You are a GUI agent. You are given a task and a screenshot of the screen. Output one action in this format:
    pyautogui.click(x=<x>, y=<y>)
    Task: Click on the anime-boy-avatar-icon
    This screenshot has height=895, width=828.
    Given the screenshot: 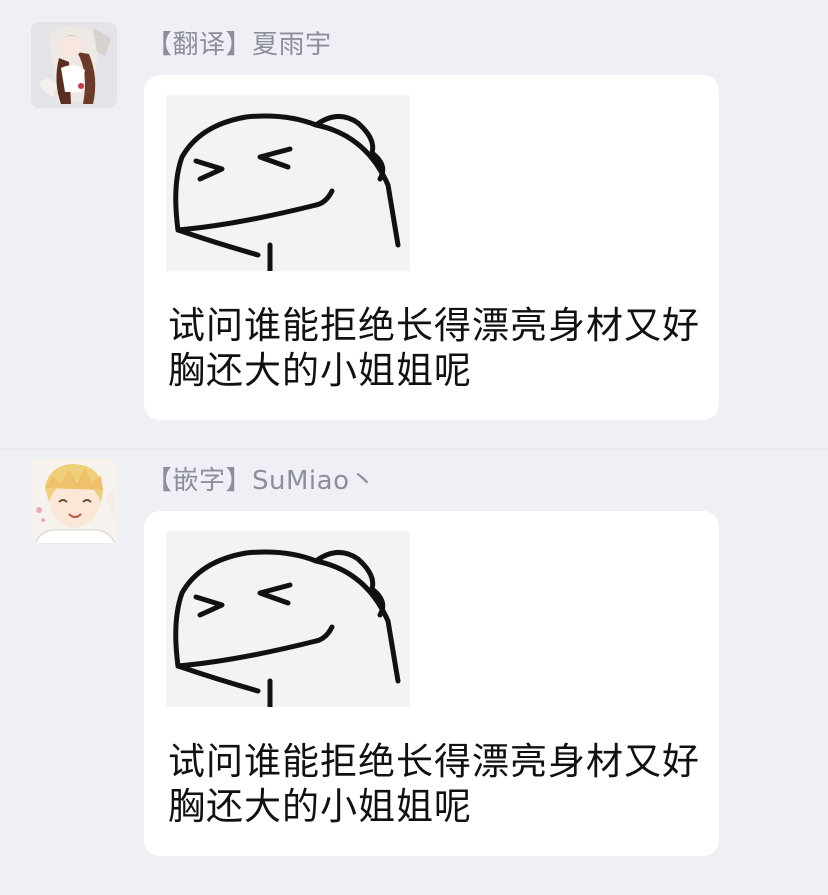 What is the action you would take?
    pyautogui.click(x=74, y=501)
    